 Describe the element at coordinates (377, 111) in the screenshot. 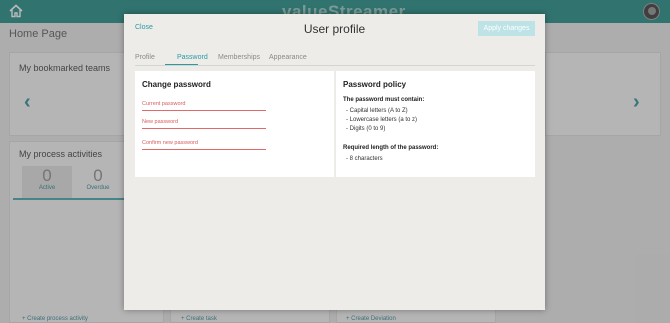

I see `policy-rule: - Capital letters (A to Z)` at that location.